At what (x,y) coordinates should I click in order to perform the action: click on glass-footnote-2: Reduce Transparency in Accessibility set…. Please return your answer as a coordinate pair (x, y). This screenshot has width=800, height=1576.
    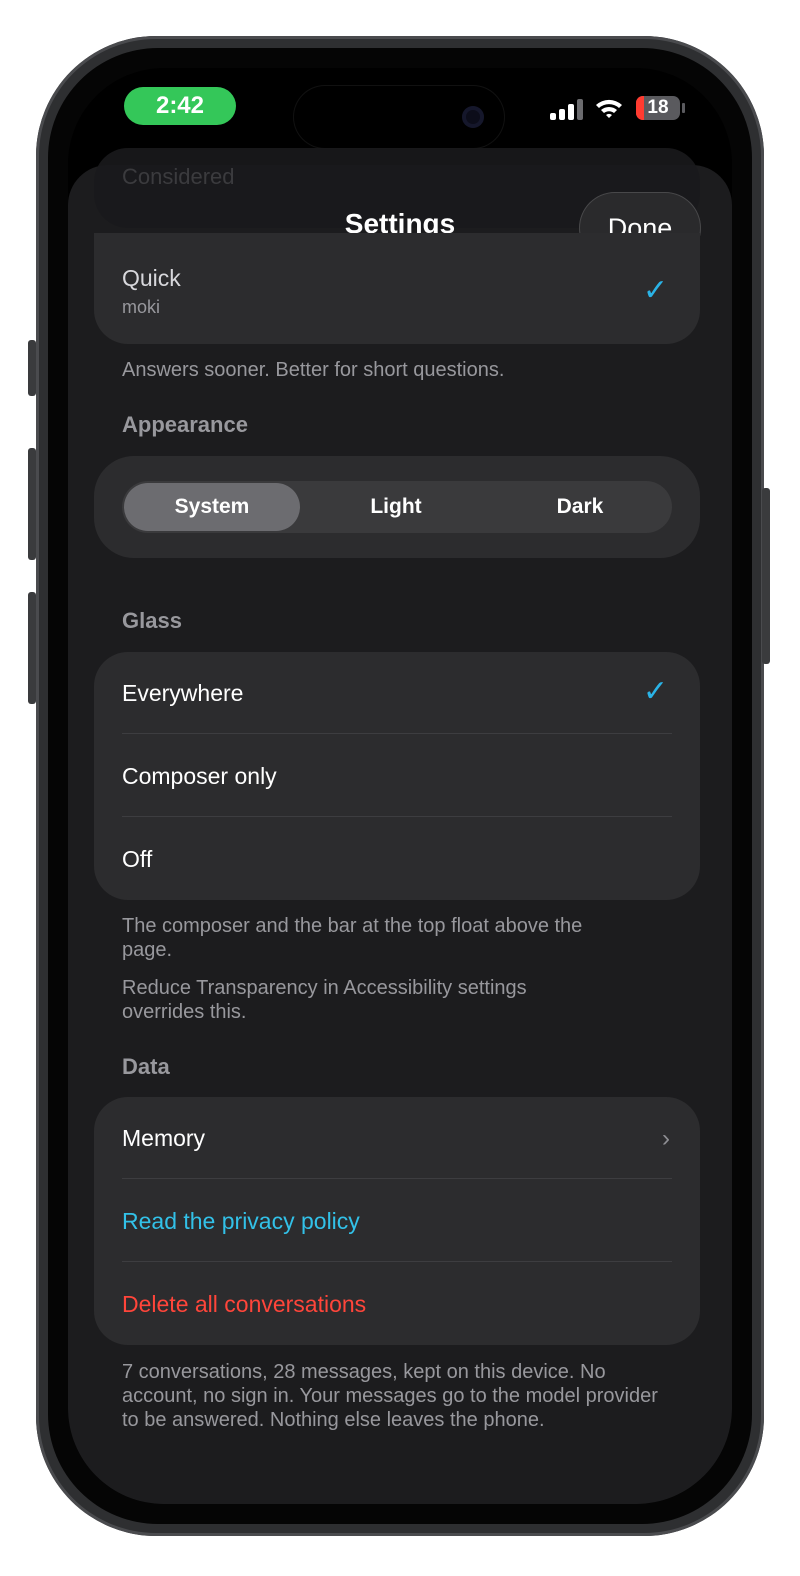
    Looking at the image, I should click on (324, 1000).